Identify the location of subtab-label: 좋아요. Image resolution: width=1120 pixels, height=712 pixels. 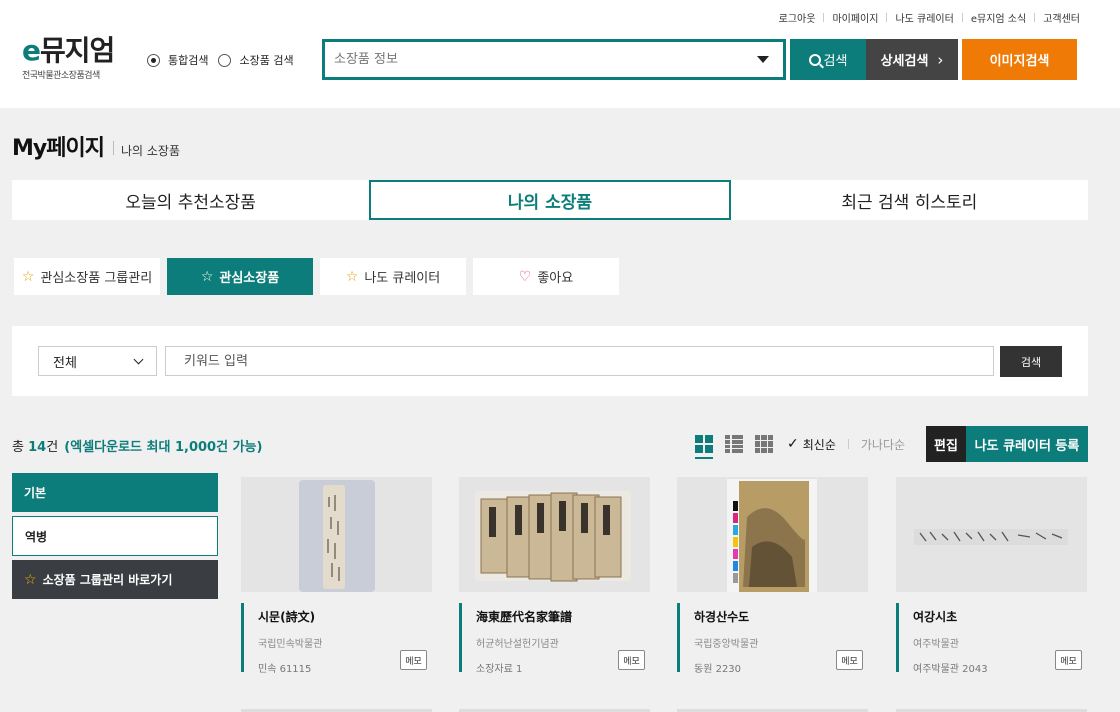
(555, 278).